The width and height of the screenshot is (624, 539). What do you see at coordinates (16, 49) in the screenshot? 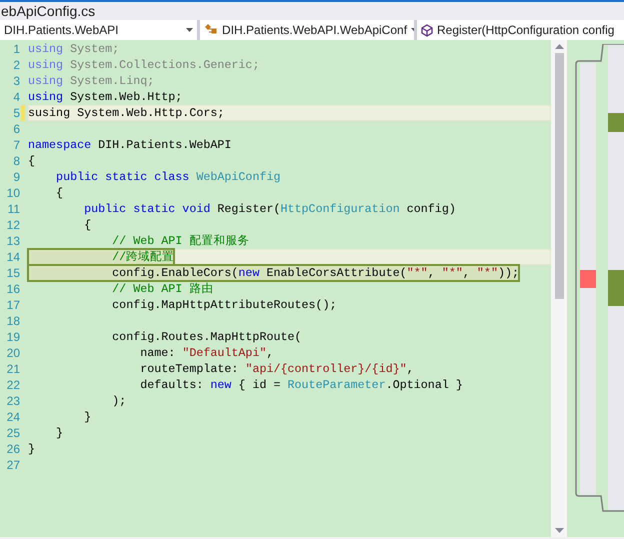
I see `line-number: 1` at bounding box center [16, 49].